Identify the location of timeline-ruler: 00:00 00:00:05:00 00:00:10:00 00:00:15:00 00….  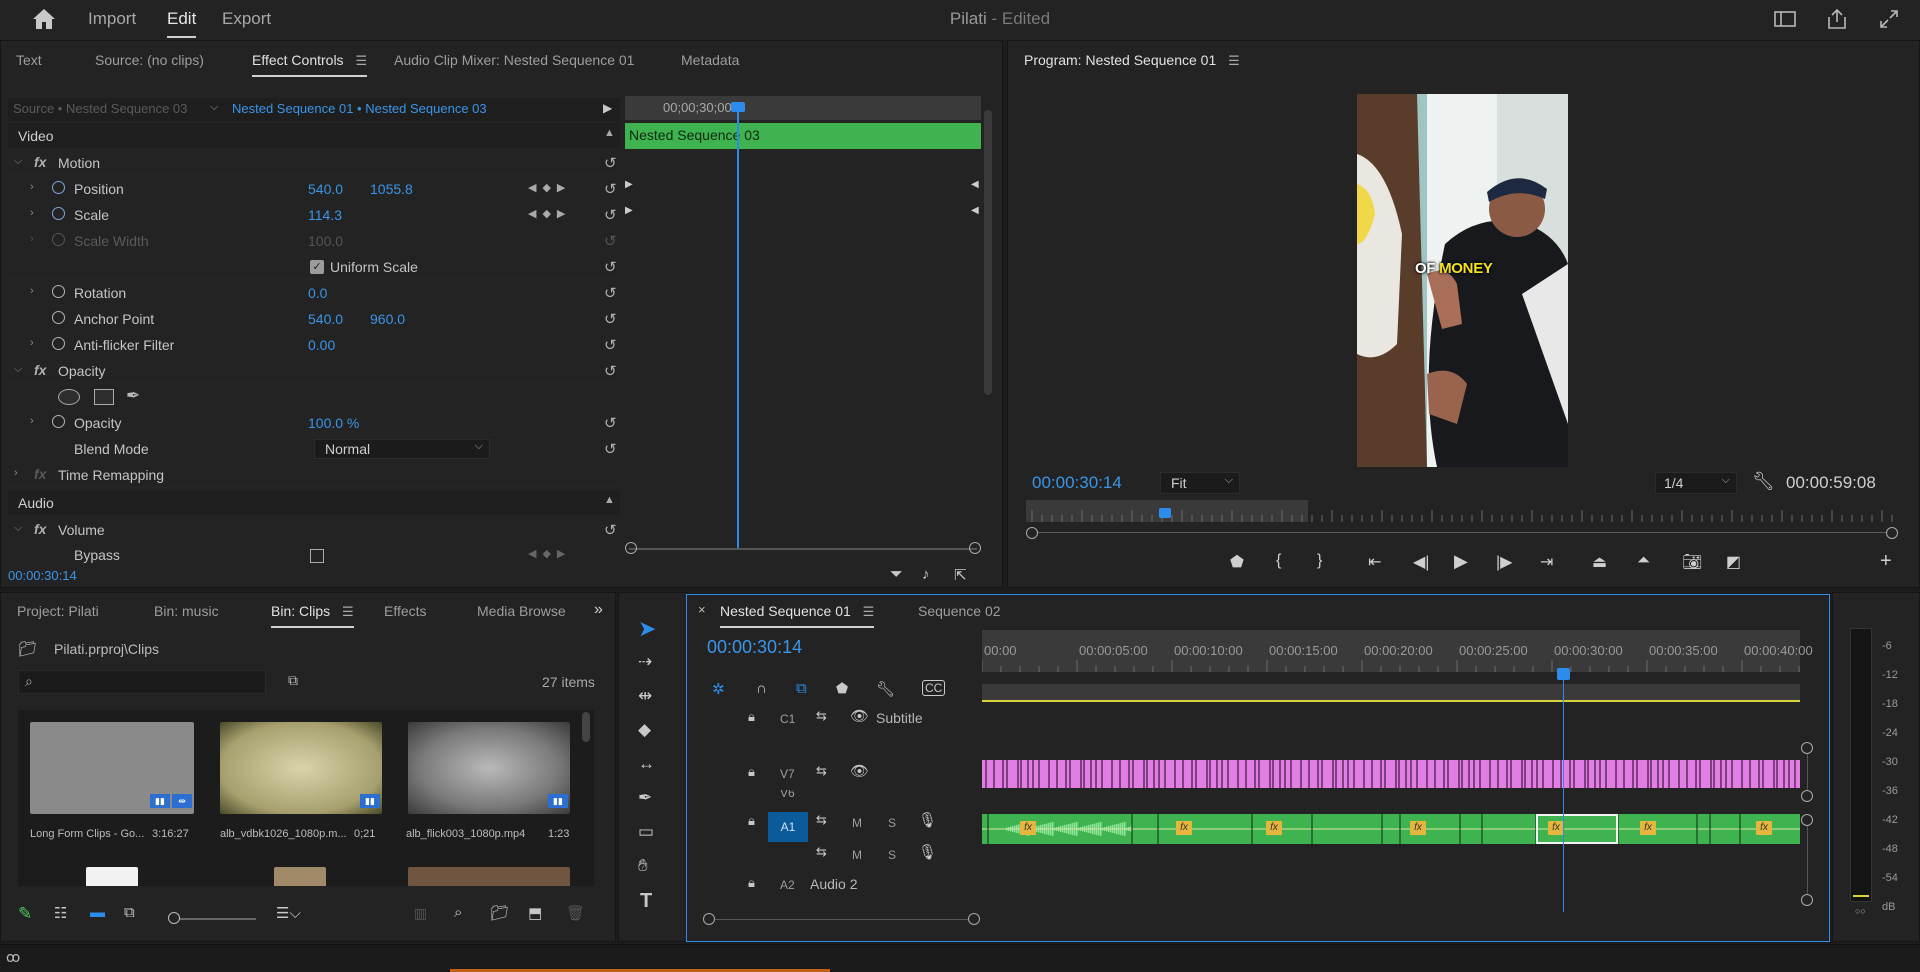
(1397, 651).